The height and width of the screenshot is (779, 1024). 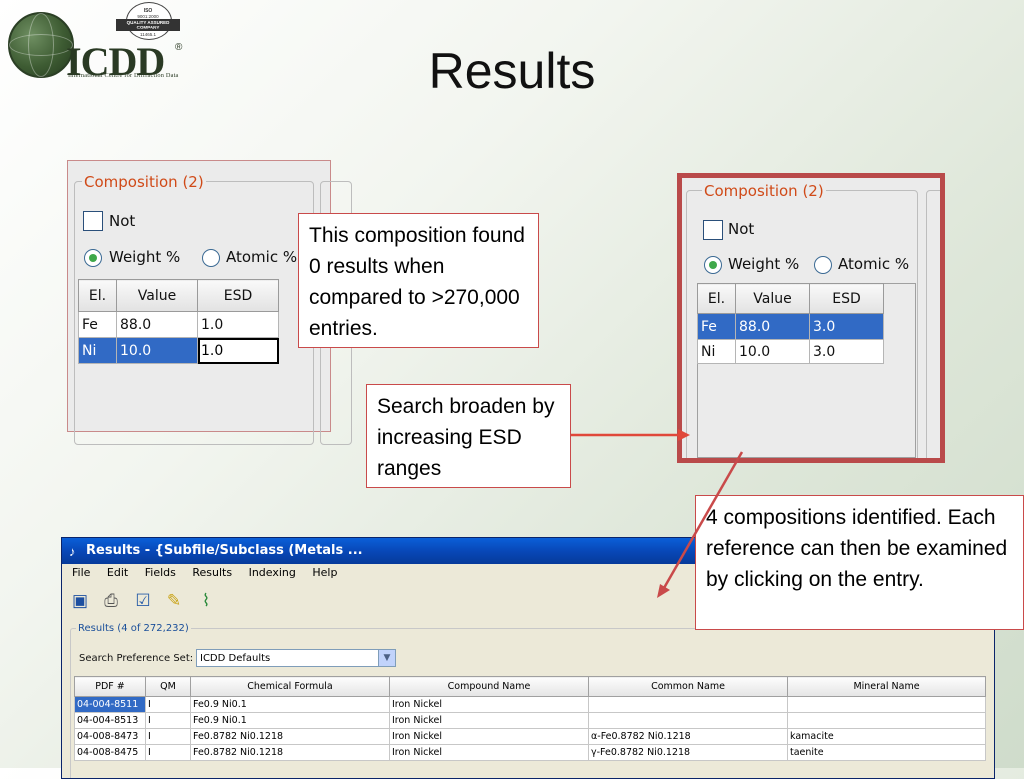 I want to click on arrow-broaden-head, so click(x=684, y=435).